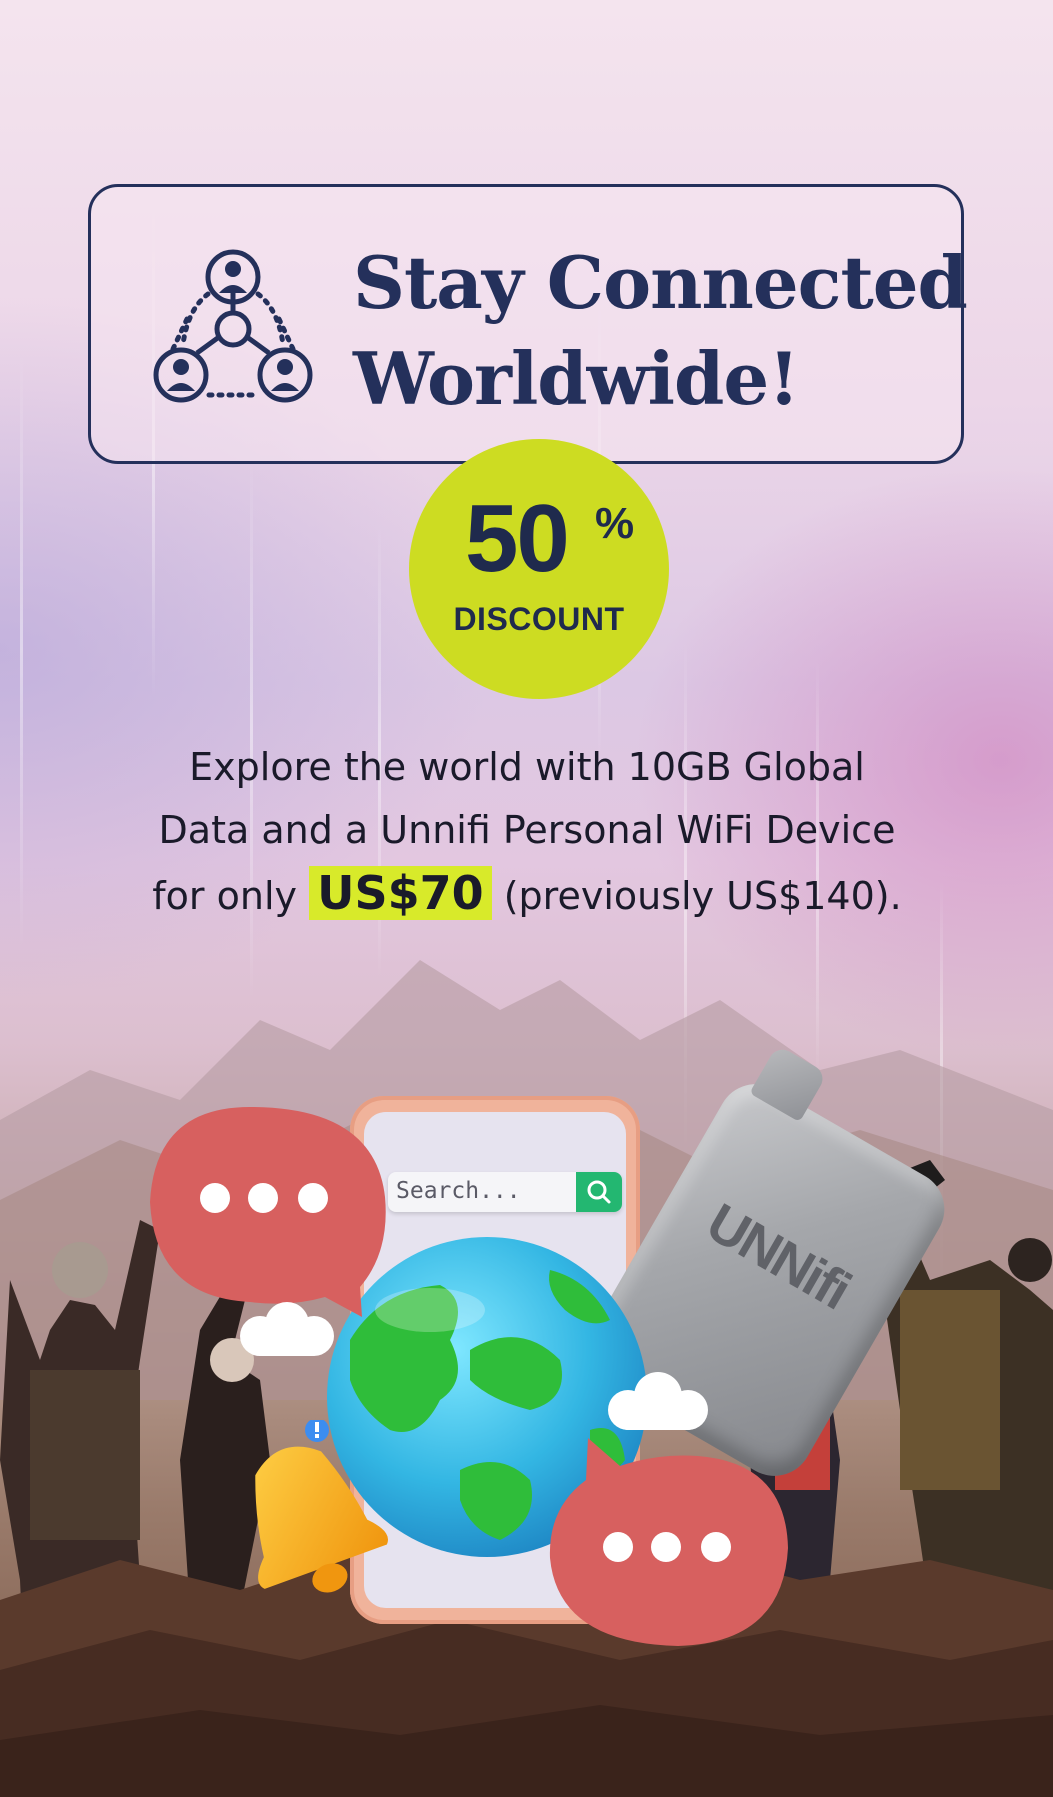 The height and width of the screenshot is (1797, 1053). What do you see at coordinates (268, 1212) in the screenshot?
I see `chat-bubble-icon` at bounding box center [268, 1212].